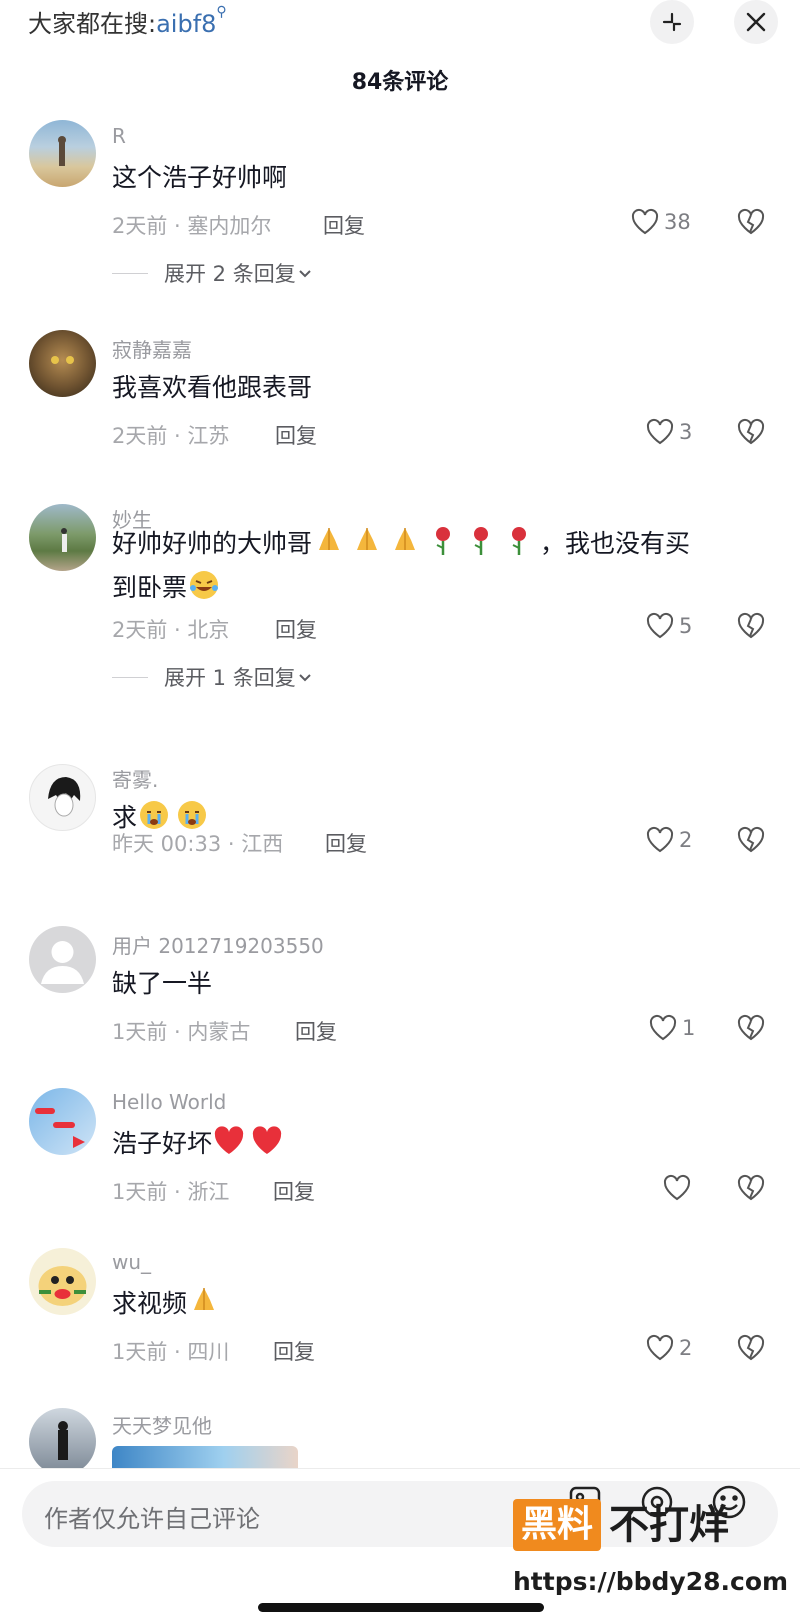  What do you see at coordinates (557, 1525) in the screenshot?
I see `watermark-badge: 黑料` at bounding box center [557, 1525].